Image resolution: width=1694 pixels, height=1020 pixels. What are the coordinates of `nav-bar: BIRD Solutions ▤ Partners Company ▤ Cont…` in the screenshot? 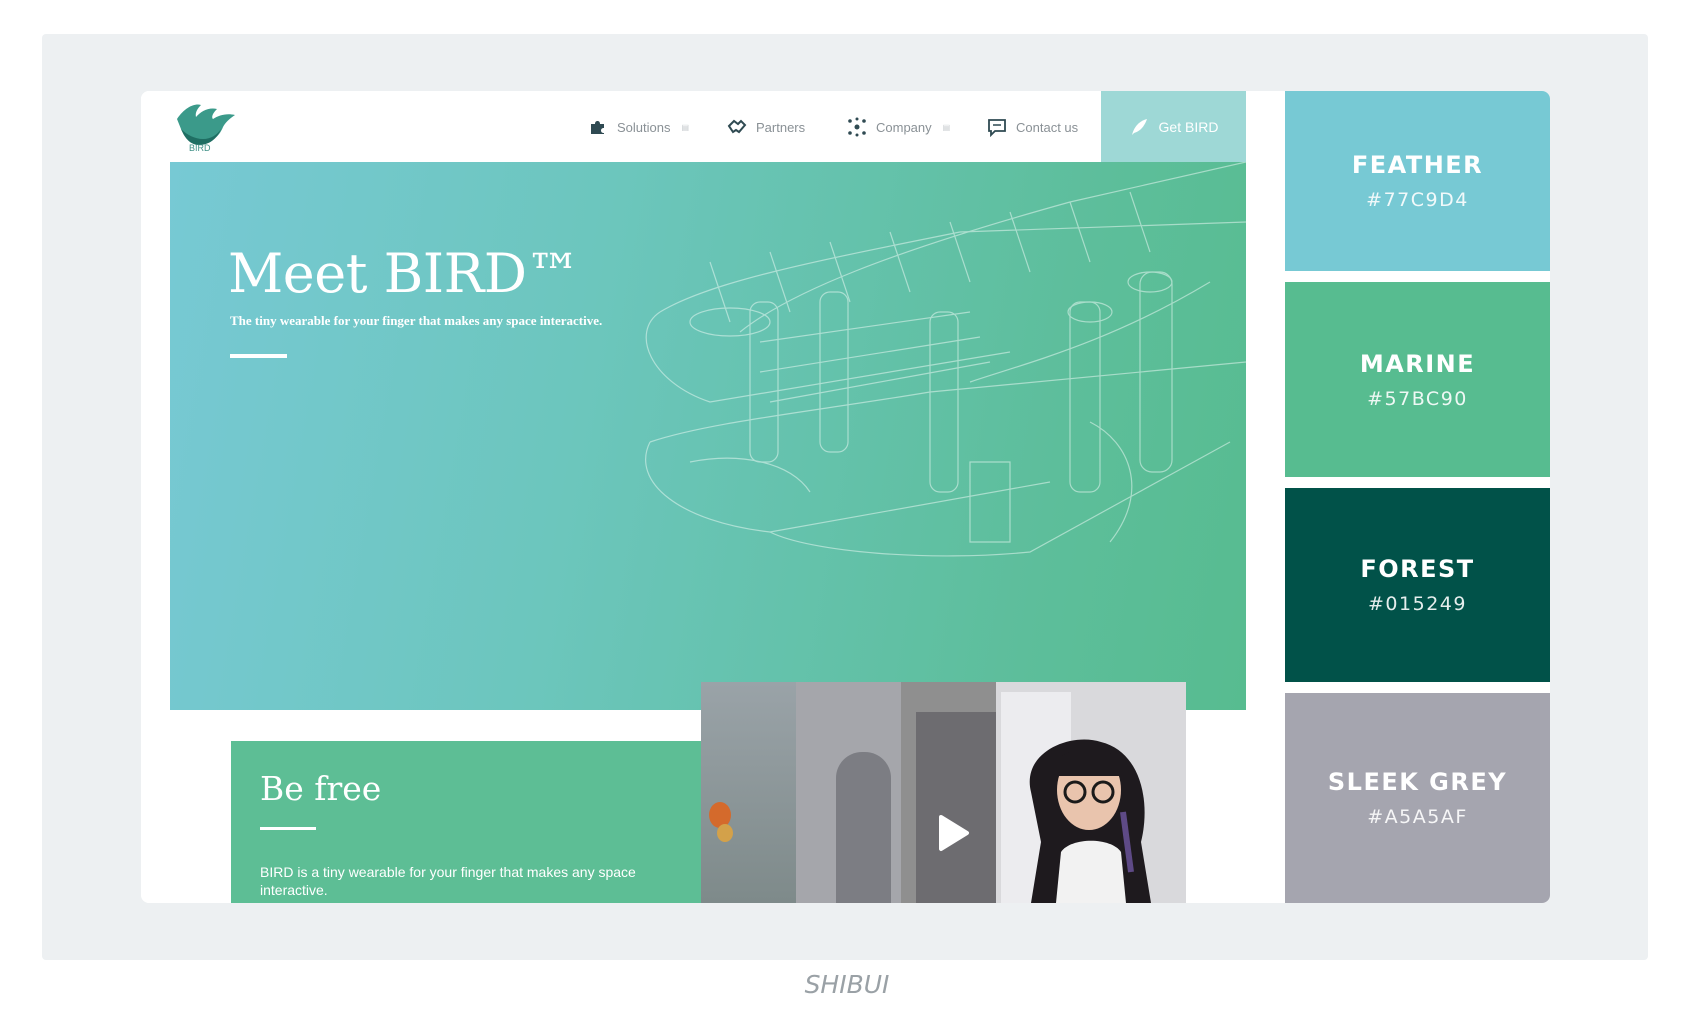 It's located at (693, 126).